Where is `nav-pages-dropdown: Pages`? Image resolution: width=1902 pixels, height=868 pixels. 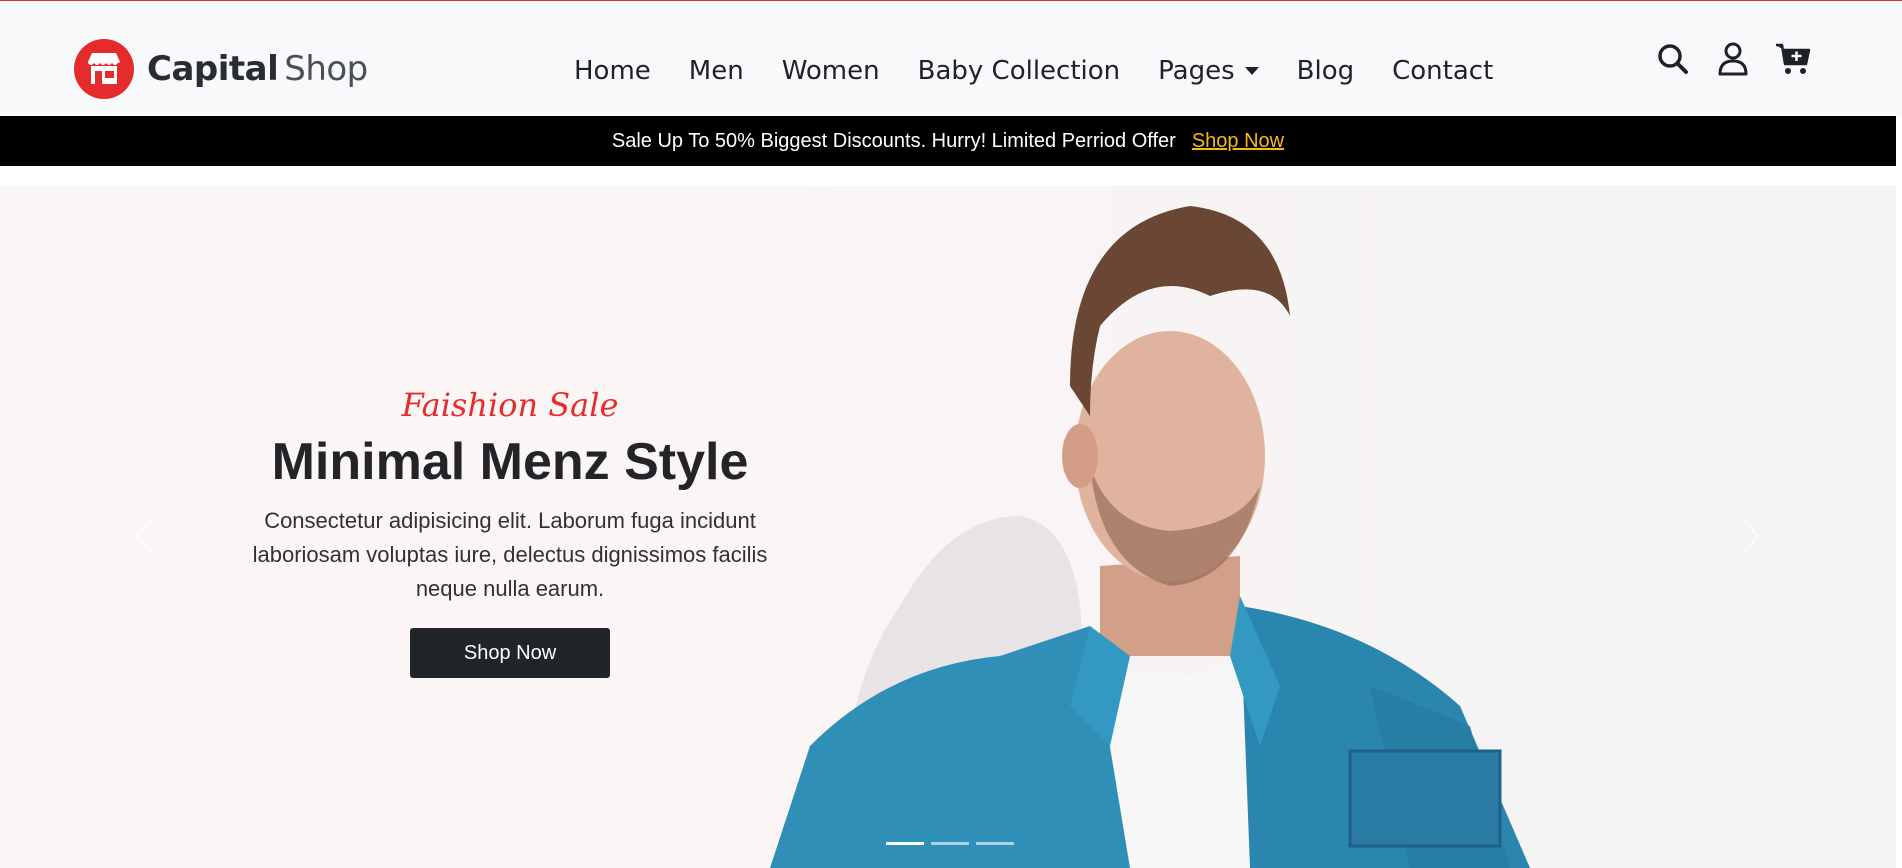
nav-pages-dropdown: Pages is located at coordinates (1208, 71).